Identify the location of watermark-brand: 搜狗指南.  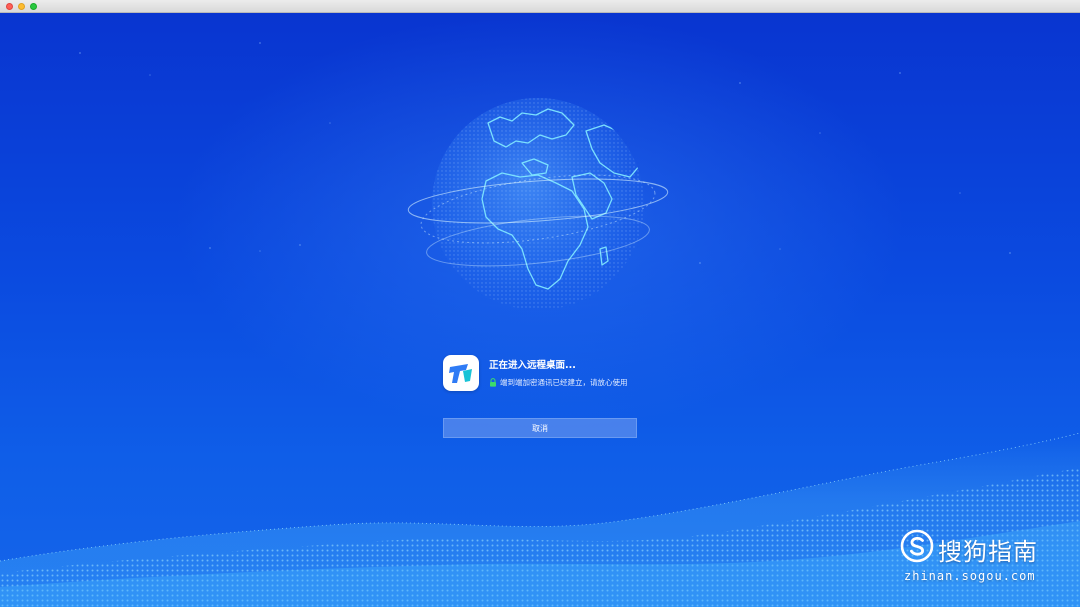
(988, 552).